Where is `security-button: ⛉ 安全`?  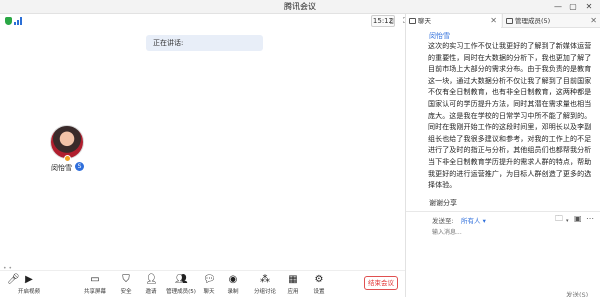
security-button: ⛉ 安全 is located at coordinates (126, 284).